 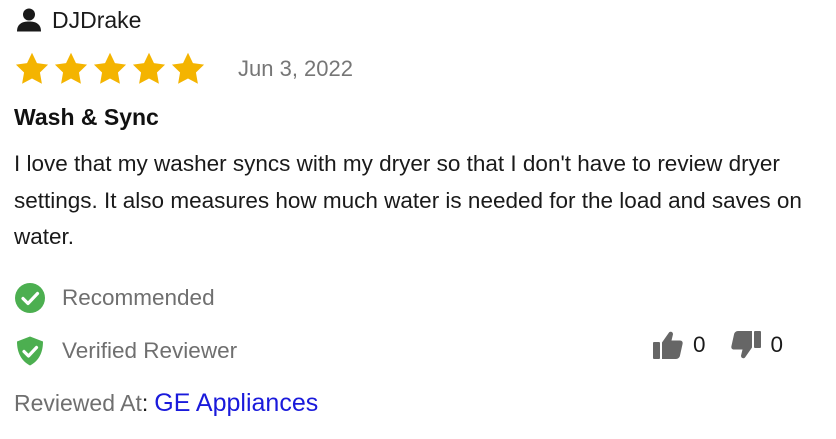 I want to click on rating-row: Jun 3, 2022, so click(x=183, y=69).